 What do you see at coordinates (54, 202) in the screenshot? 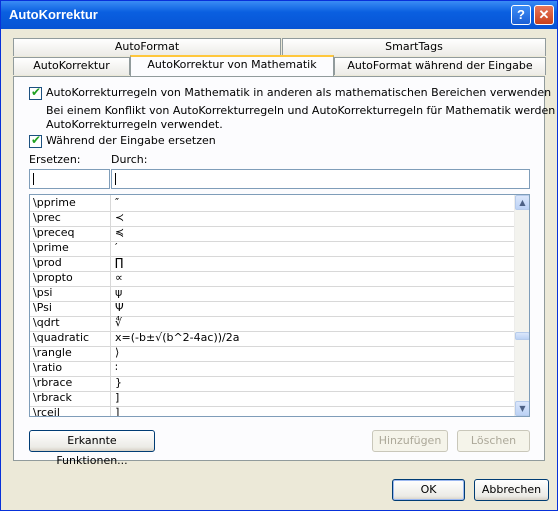
I see `entry-key: \pprime` at bounding box center [54, 202].